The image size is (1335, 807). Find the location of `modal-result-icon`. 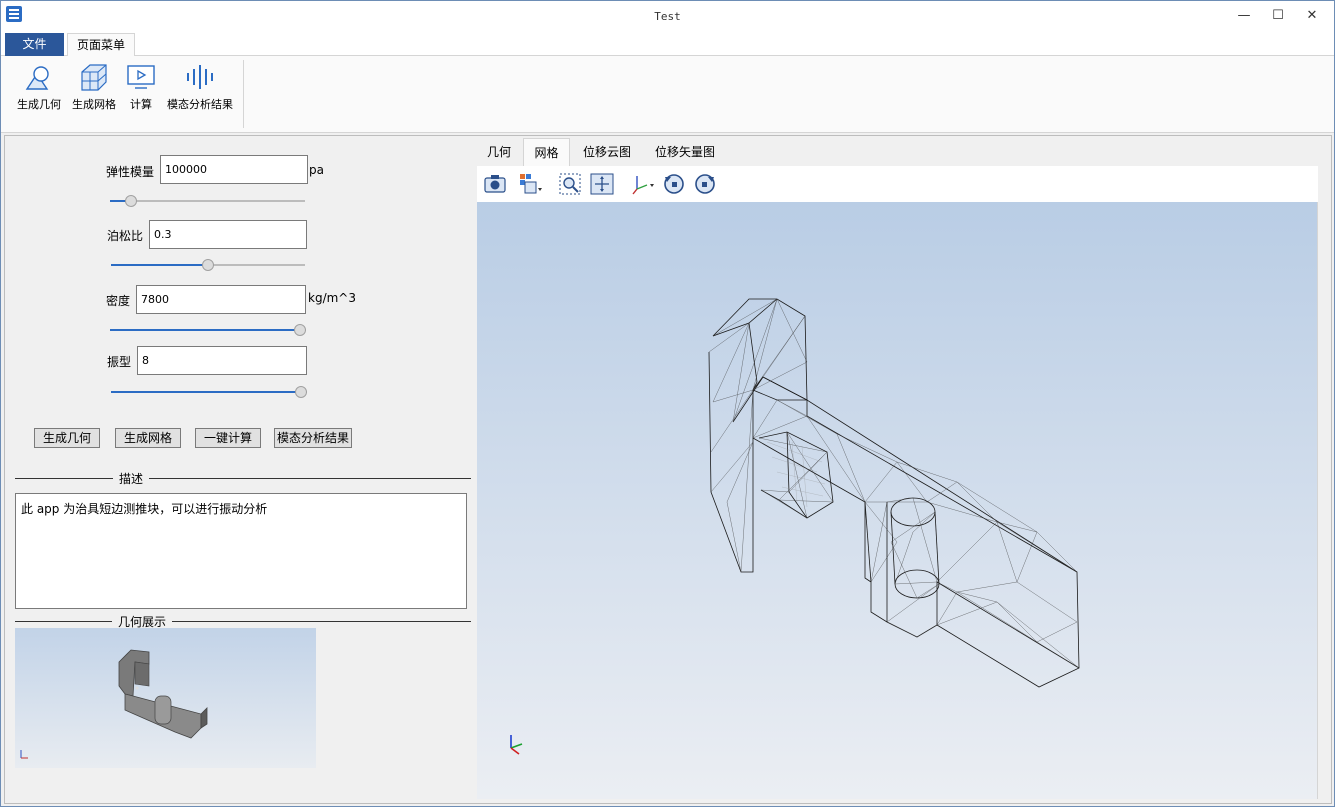

modal-result-icon is located at coordinates (200, 77).